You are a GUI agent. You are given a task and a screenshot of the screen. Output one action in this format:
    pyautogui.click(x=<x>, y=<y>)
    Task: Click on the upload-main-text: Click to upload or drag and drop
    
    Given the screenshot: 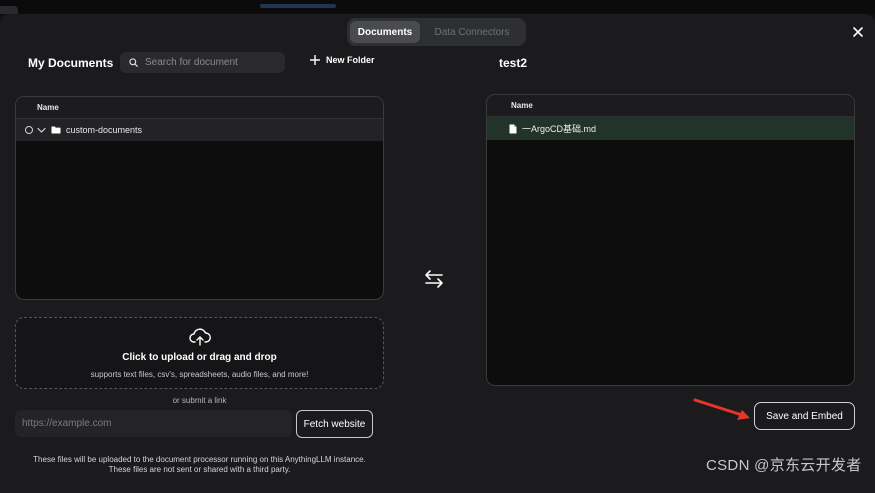 What is the action you would take?
    pyautogui.click(x=199, y=357)
    